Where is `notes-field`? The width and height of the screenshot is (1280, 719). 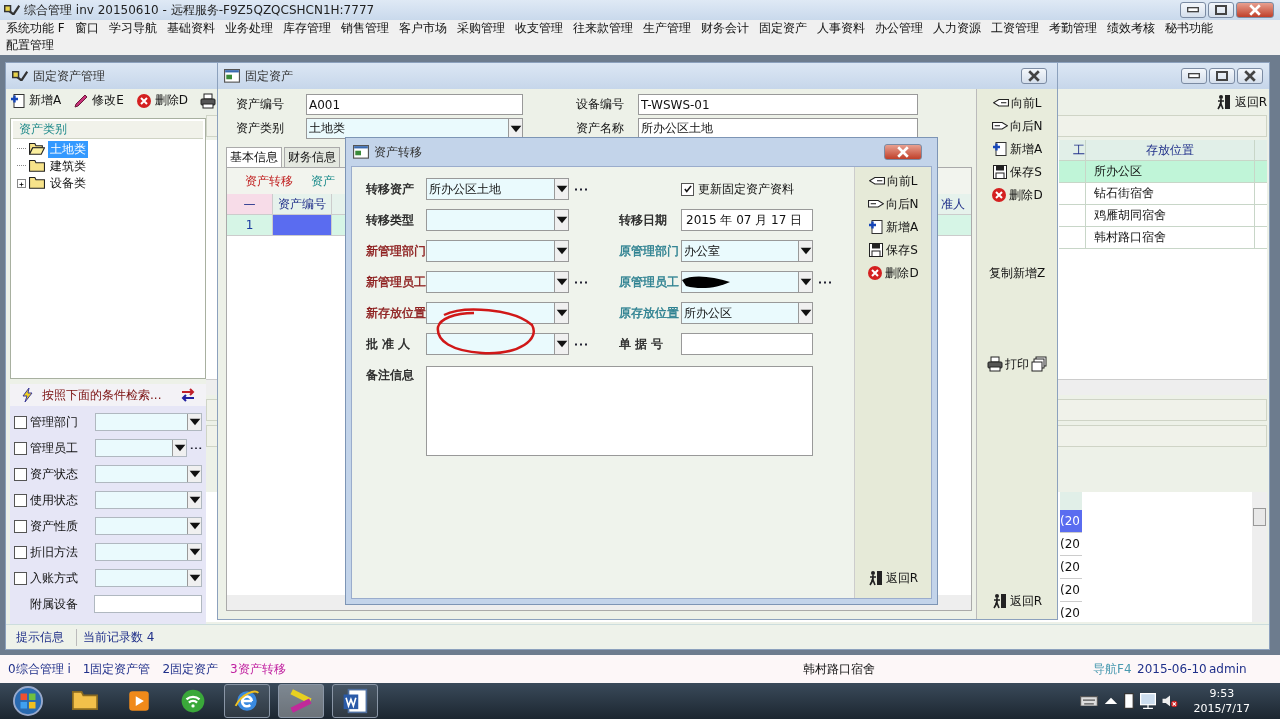
notes-field is located at coordinates (619, 411).